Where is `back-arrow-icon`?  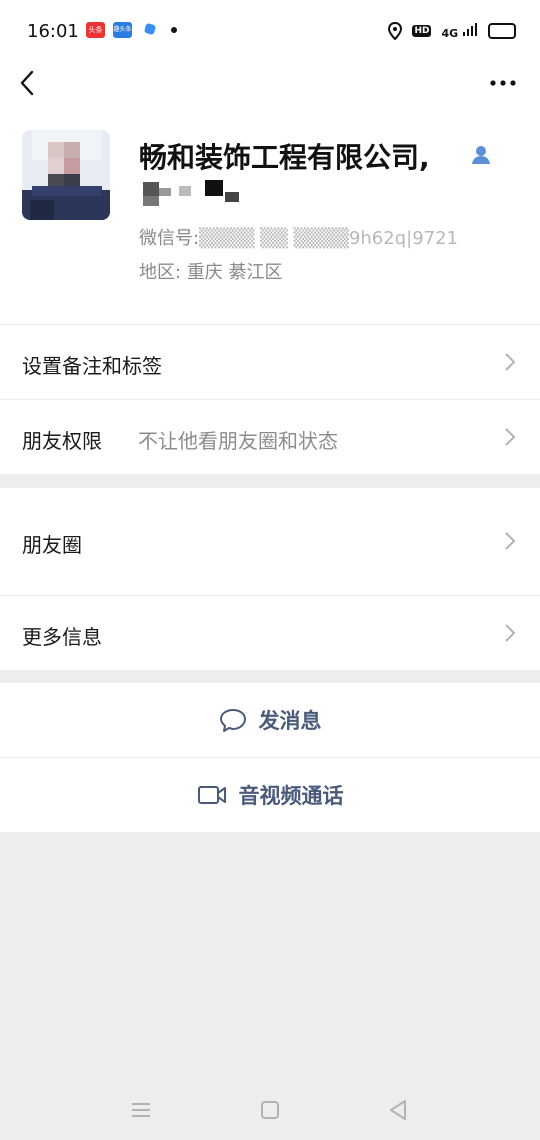
back-arrow-icon is located at coordinates (29, 83).